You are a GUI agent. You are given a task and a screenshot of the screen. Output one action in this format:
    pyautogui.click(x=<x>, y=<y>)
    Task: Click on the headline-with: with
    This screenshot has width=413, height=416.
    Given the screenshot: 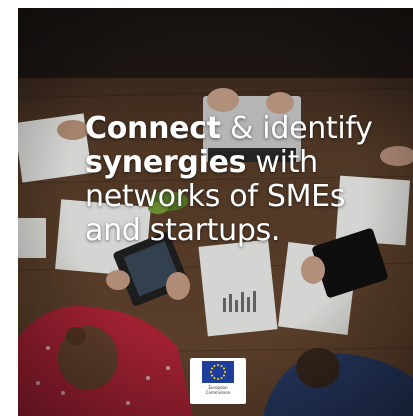 What is the action you would take?
    pyautogui.click(x=282, y=162)
    